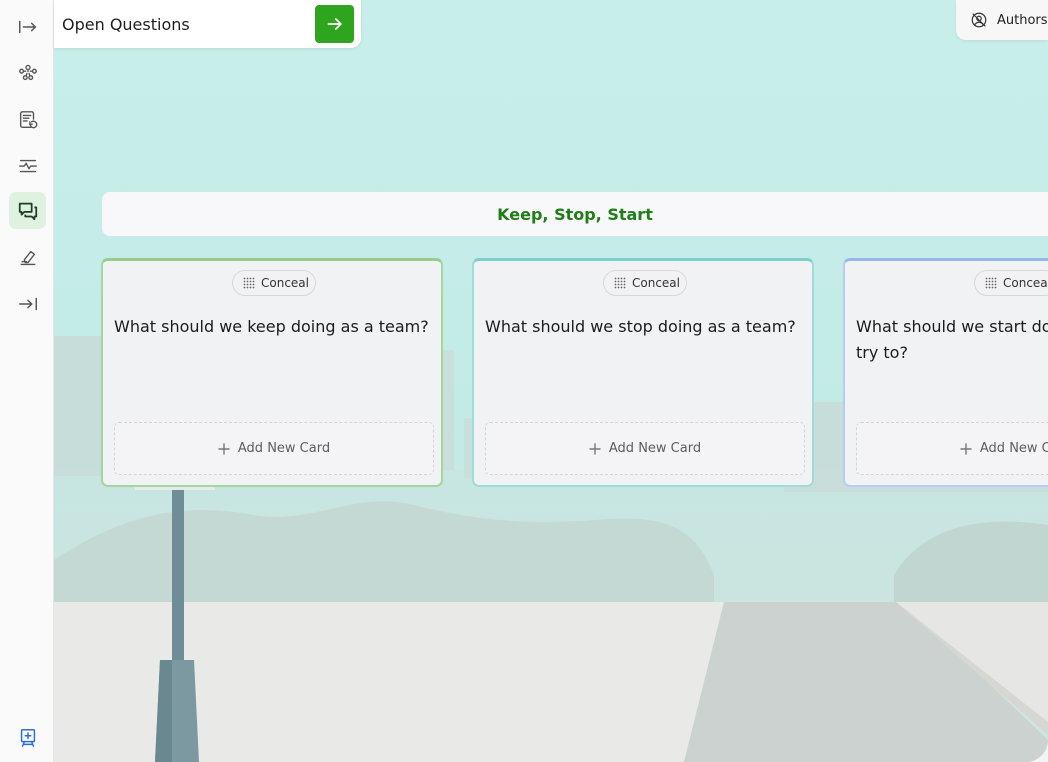 The image size is (1048, 762). I want to click on authors-label: Authors, so click(1022, 20).